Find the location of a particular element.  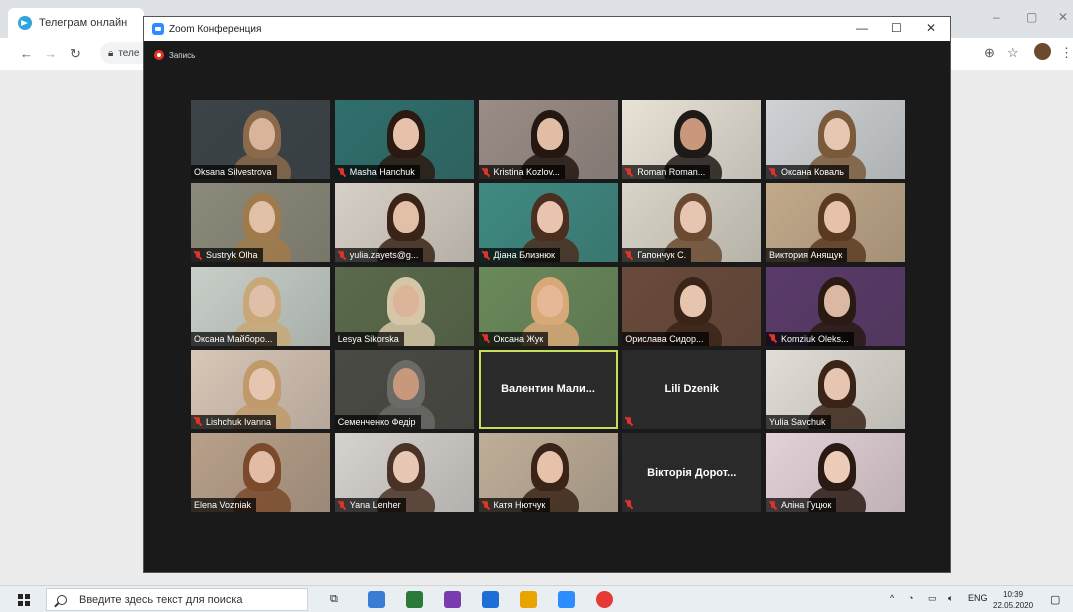

browser-close-button: ✕ is located at coordinates (1063, 17).